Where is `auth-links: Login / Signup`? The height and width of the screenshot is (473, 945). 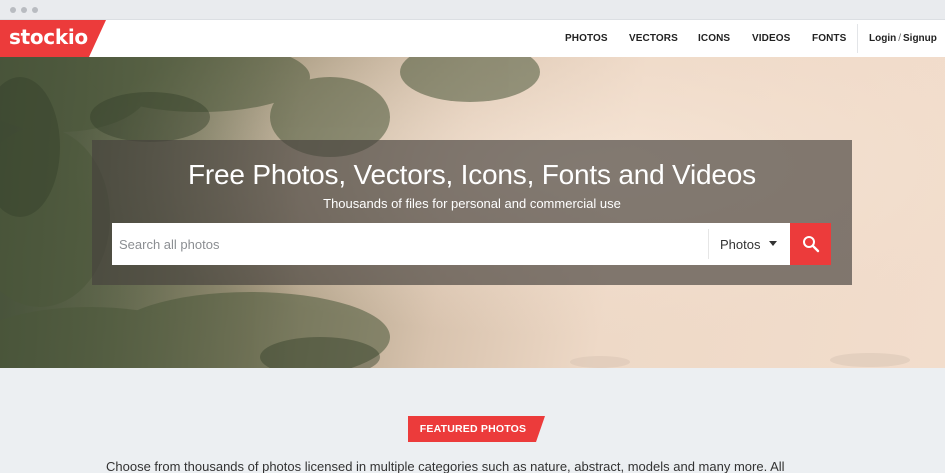
auth-links: Login / Signup is located at coordinates (903, 38).